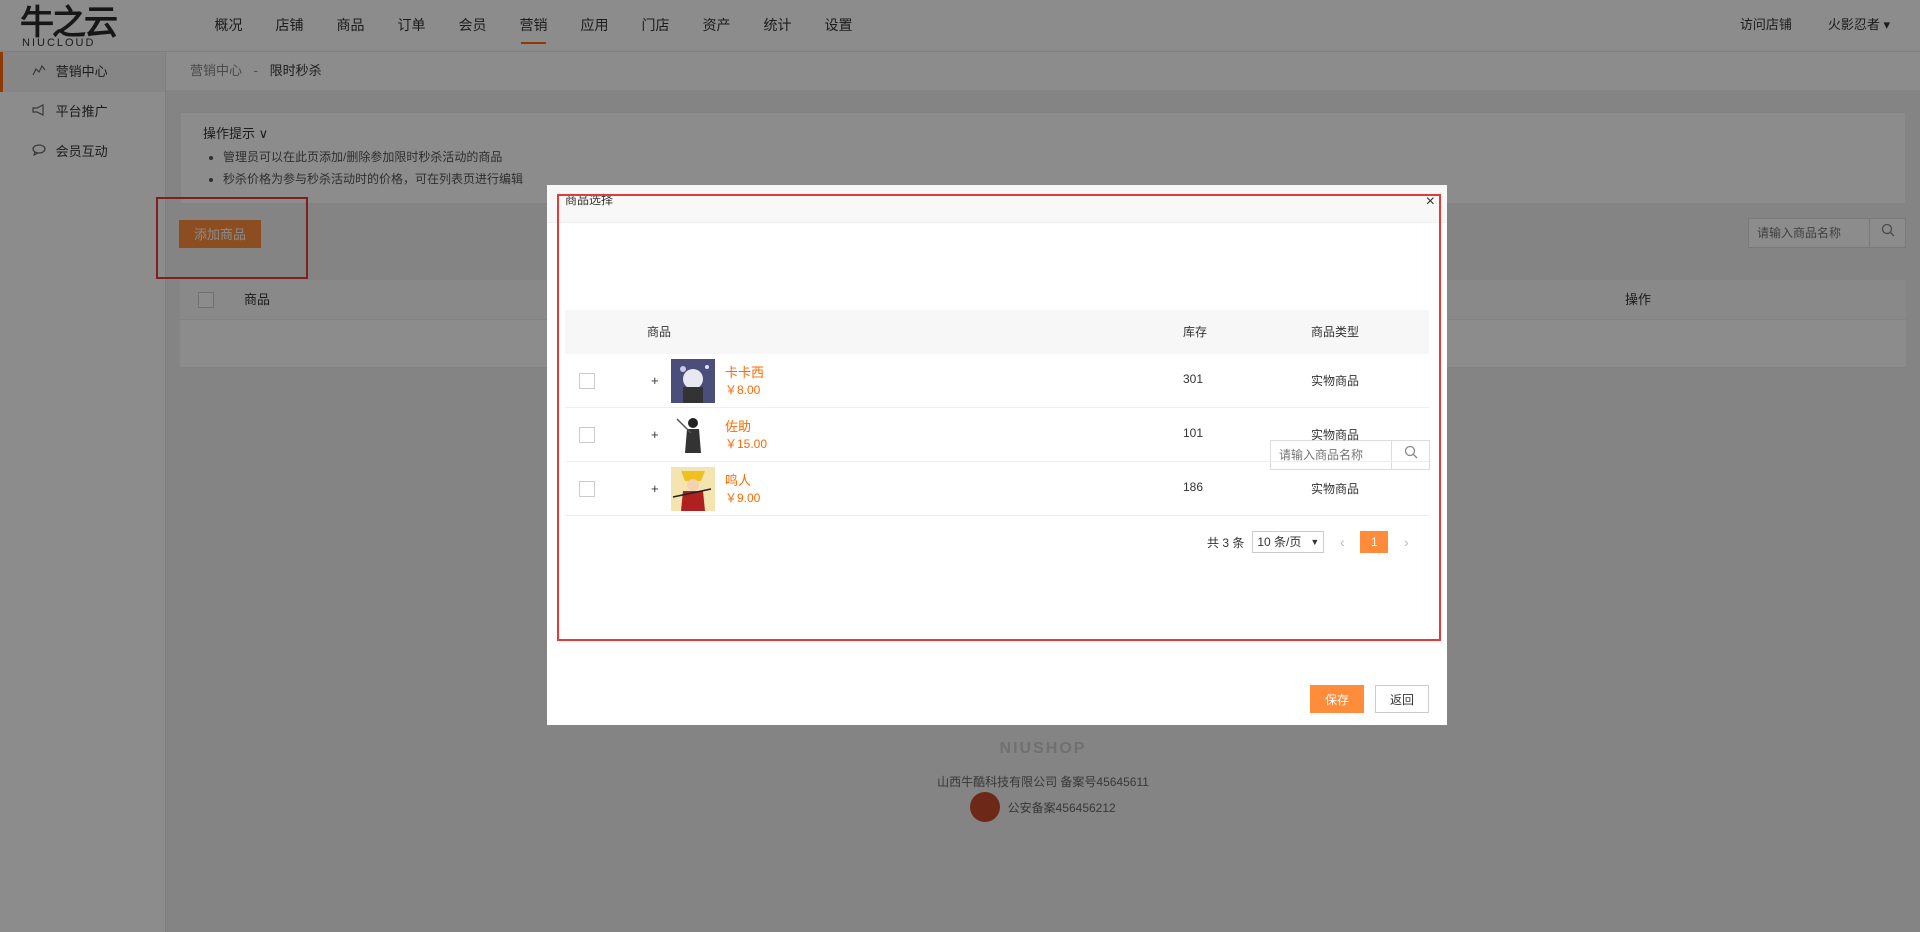 The image size is (1920, 932). I want to click on save-button: 保存, so click(1337, 699).